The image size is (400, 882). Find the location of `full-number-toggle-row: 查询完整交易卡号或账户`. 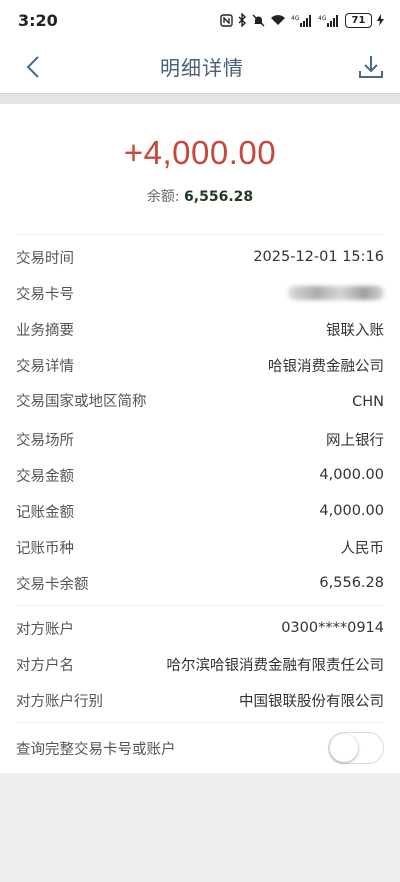

full-number-toggle-row: 查询完整交易卡号或账户 is located at coordinates (200, 748).